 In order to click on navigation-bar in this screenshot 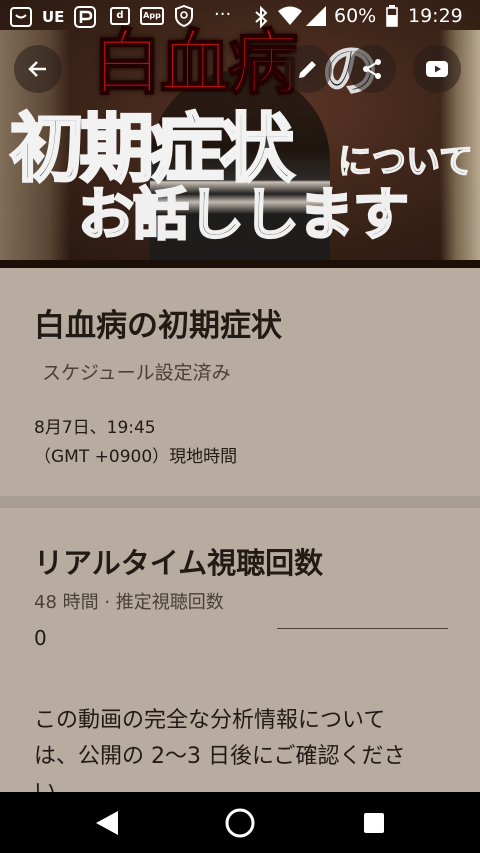, I will do `click(240, 822)`.